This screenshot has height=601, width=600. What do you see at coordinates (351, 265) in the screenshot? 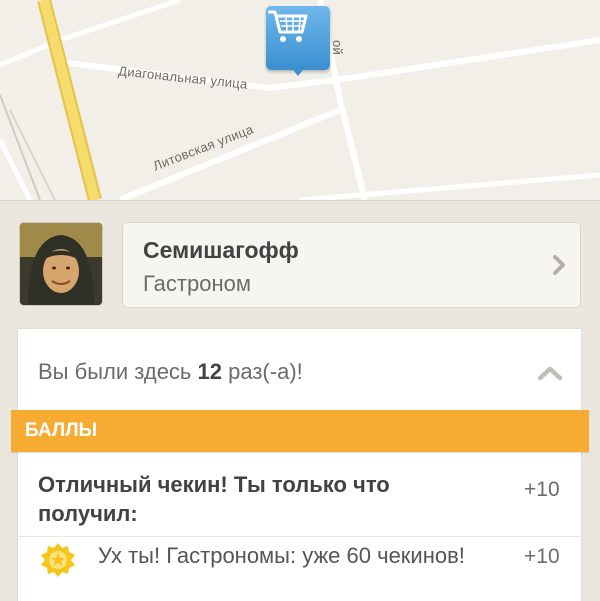
I see `venue-card: Семишагофф Гастроном` at bounding box center [351, 265].